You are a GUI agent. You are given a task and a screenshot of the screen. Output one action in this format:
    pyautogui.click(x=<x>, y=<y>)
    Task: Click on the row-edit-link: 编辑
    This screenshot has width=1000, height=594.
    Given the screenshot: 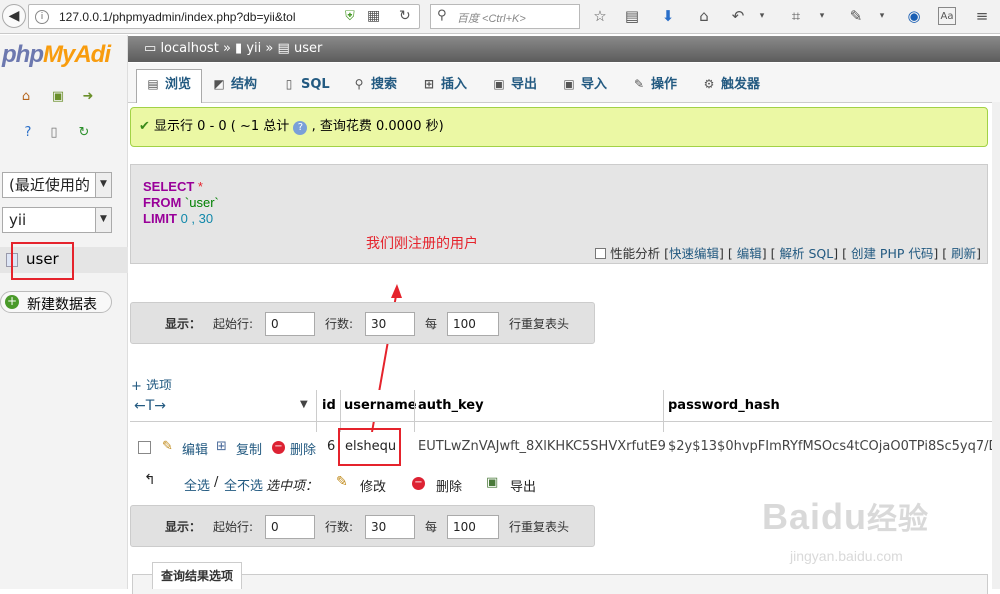 What is the action you would take?
    pyautogui.click(x=195, y=448)
    